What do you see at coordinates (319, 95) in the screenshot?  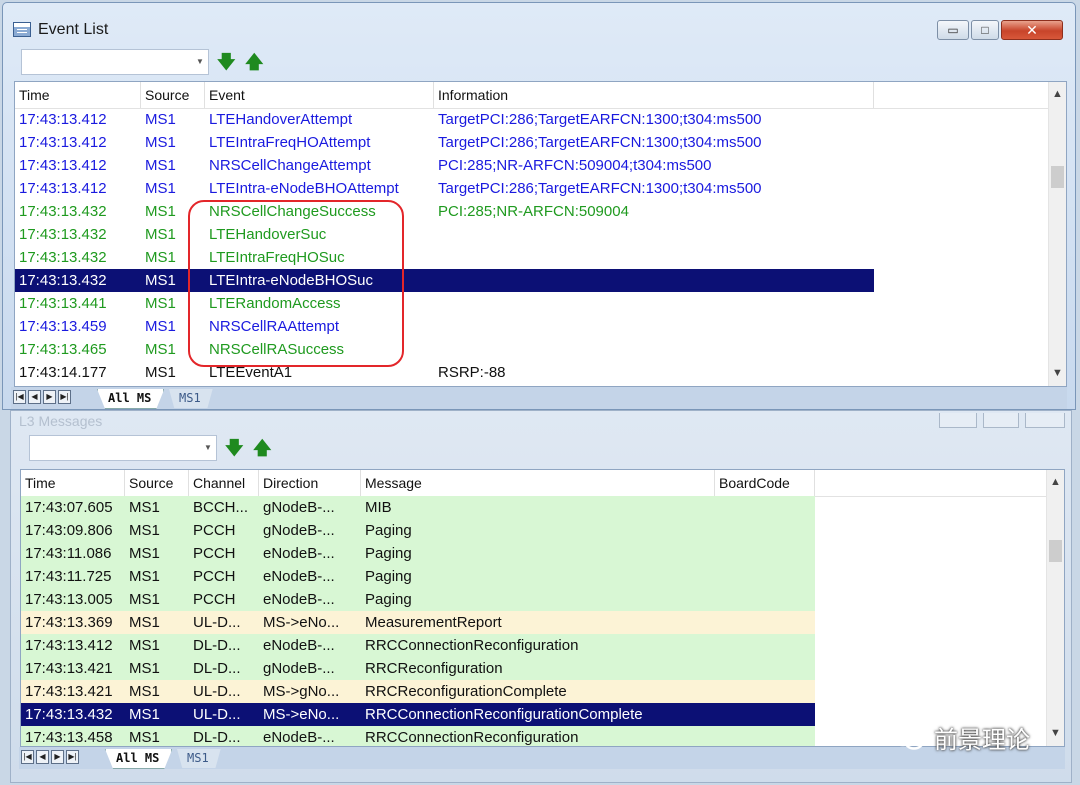 I see `column-header-event: Event` at bounding box center [319, 95].